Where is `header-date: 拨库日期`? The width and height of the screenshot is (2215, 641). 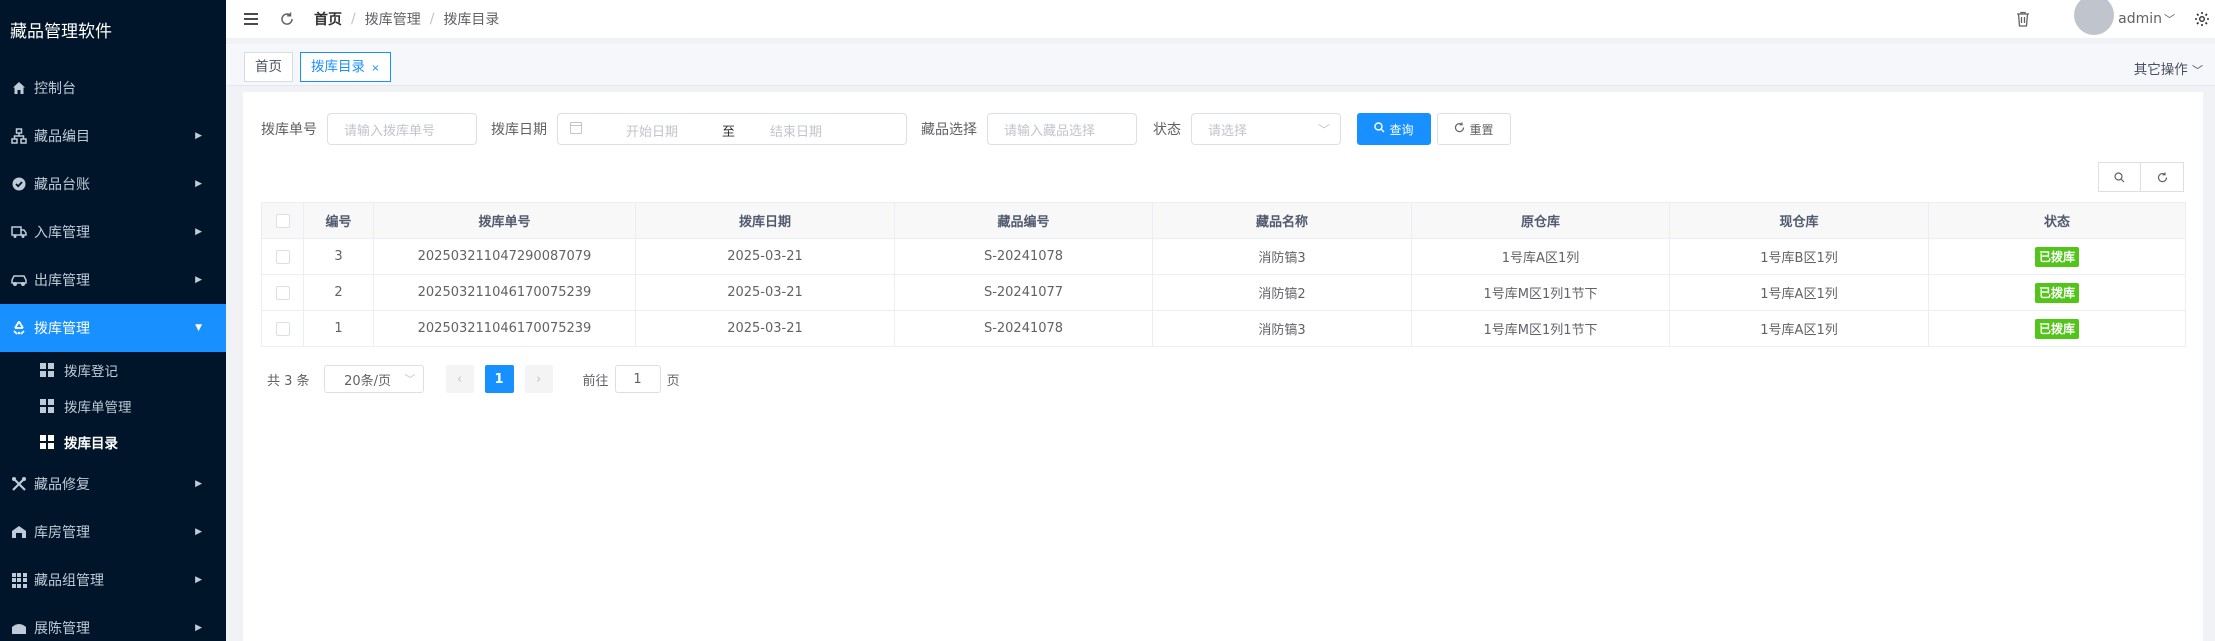 header-date: 拨库日期 is located at coordinates (765, 220).